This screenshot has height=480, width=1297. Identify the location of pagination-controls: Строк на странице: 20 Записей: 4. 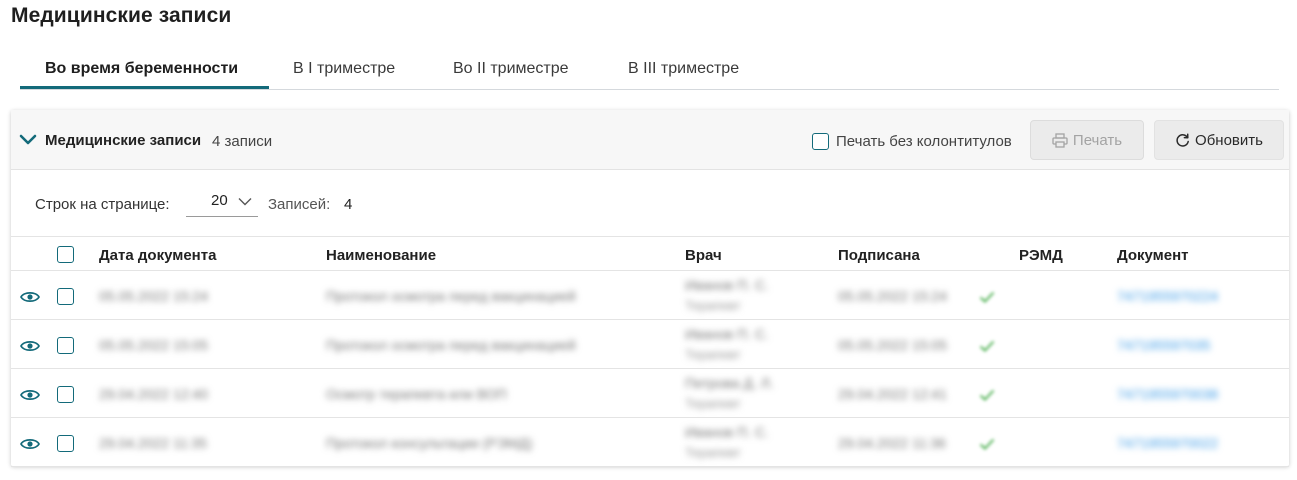
(235, 204).